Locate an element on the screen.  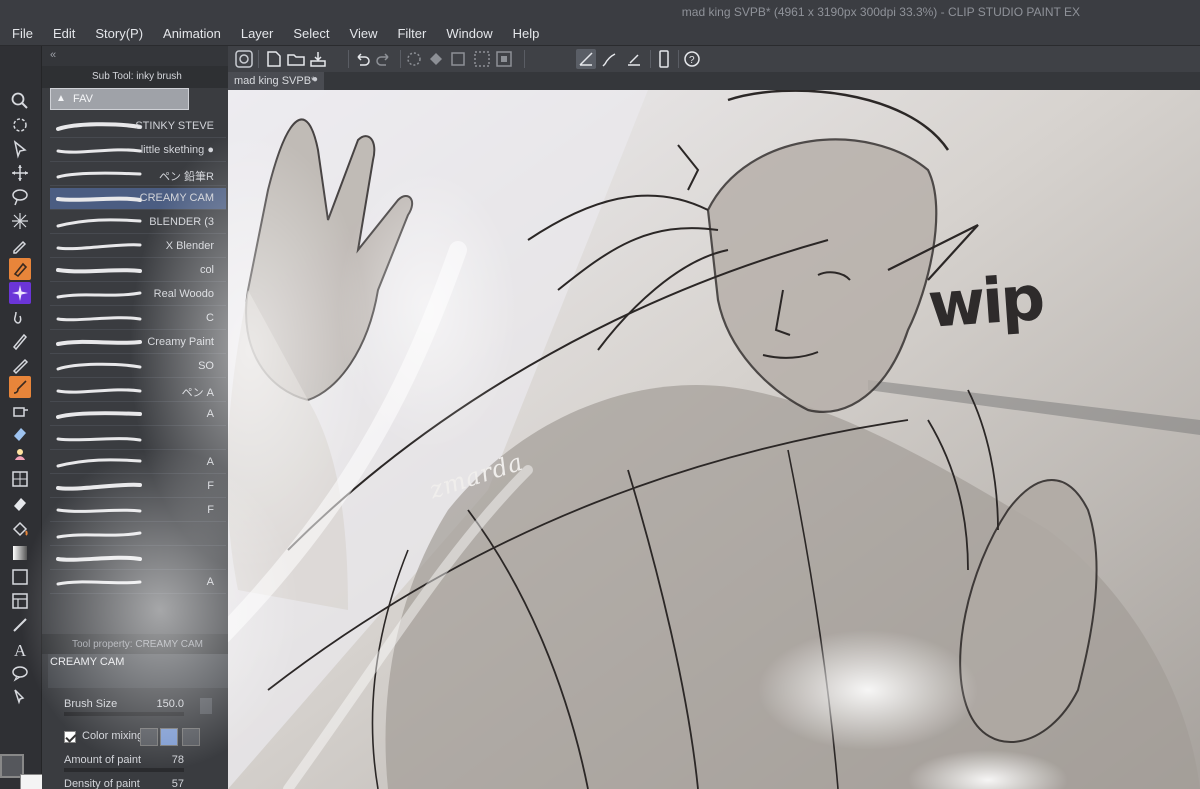
brush-size-slider is located at coordinates (124, 714).